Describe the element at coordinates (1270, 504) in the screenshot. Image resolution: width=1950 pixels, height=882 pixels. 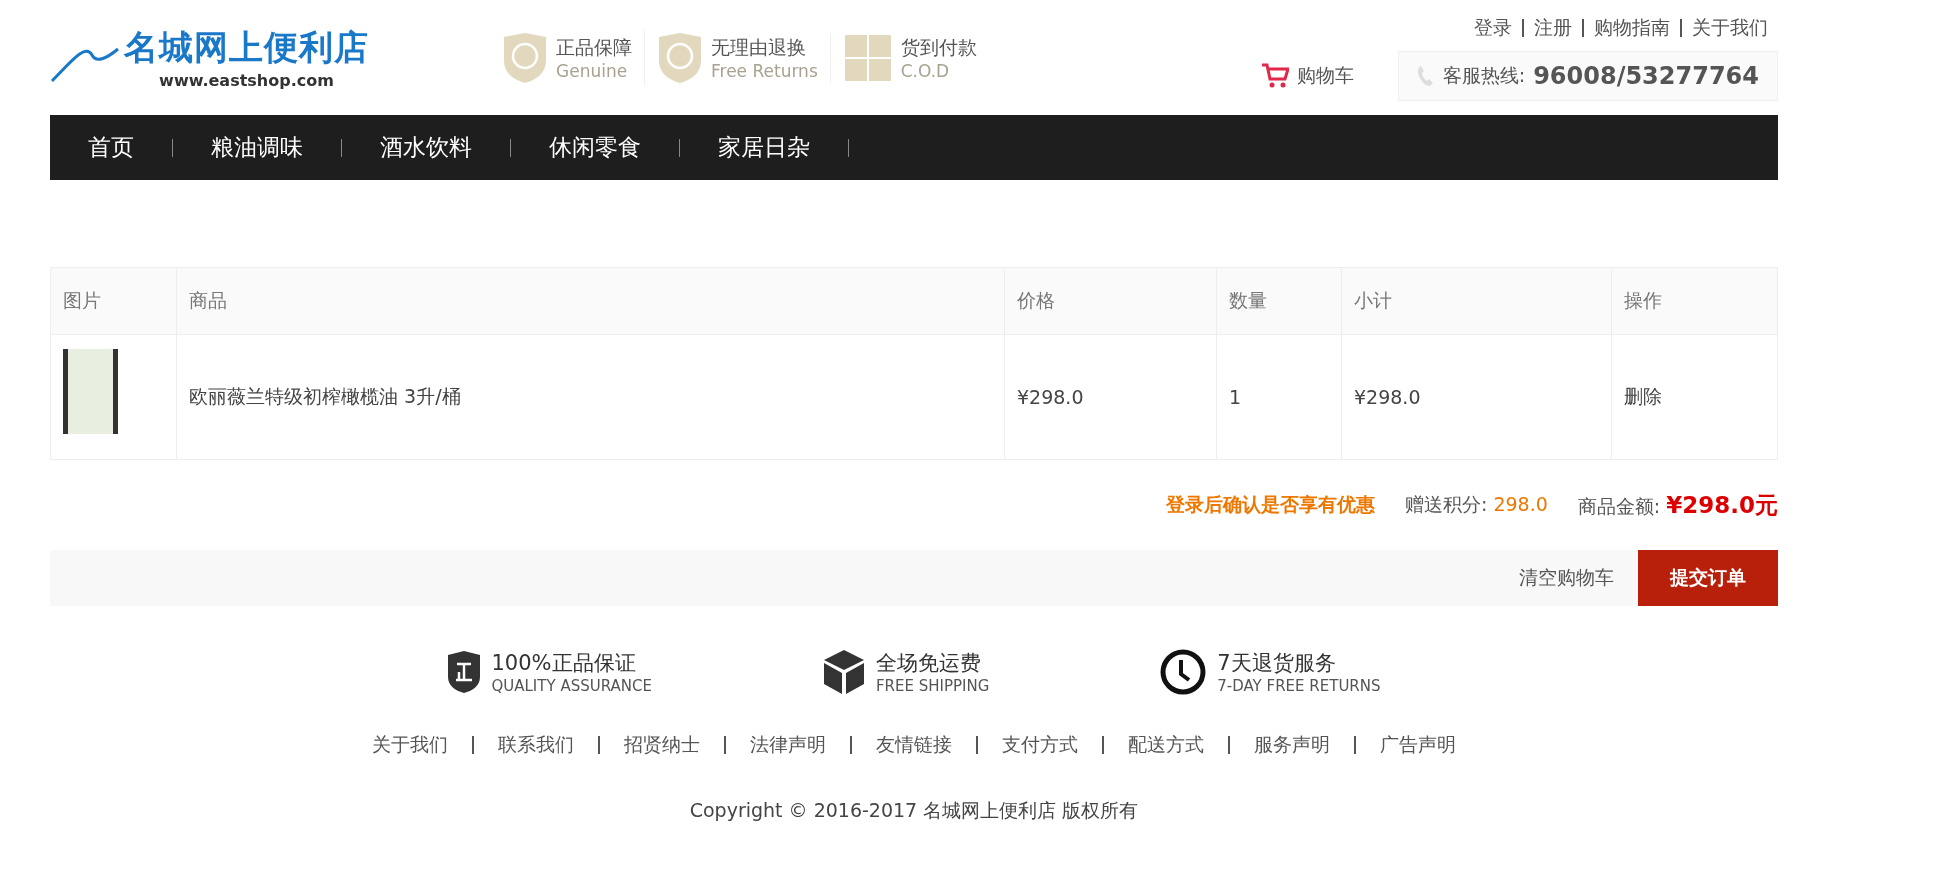
I see `login-notice: 登录后确认是否享有优惠` at that location.